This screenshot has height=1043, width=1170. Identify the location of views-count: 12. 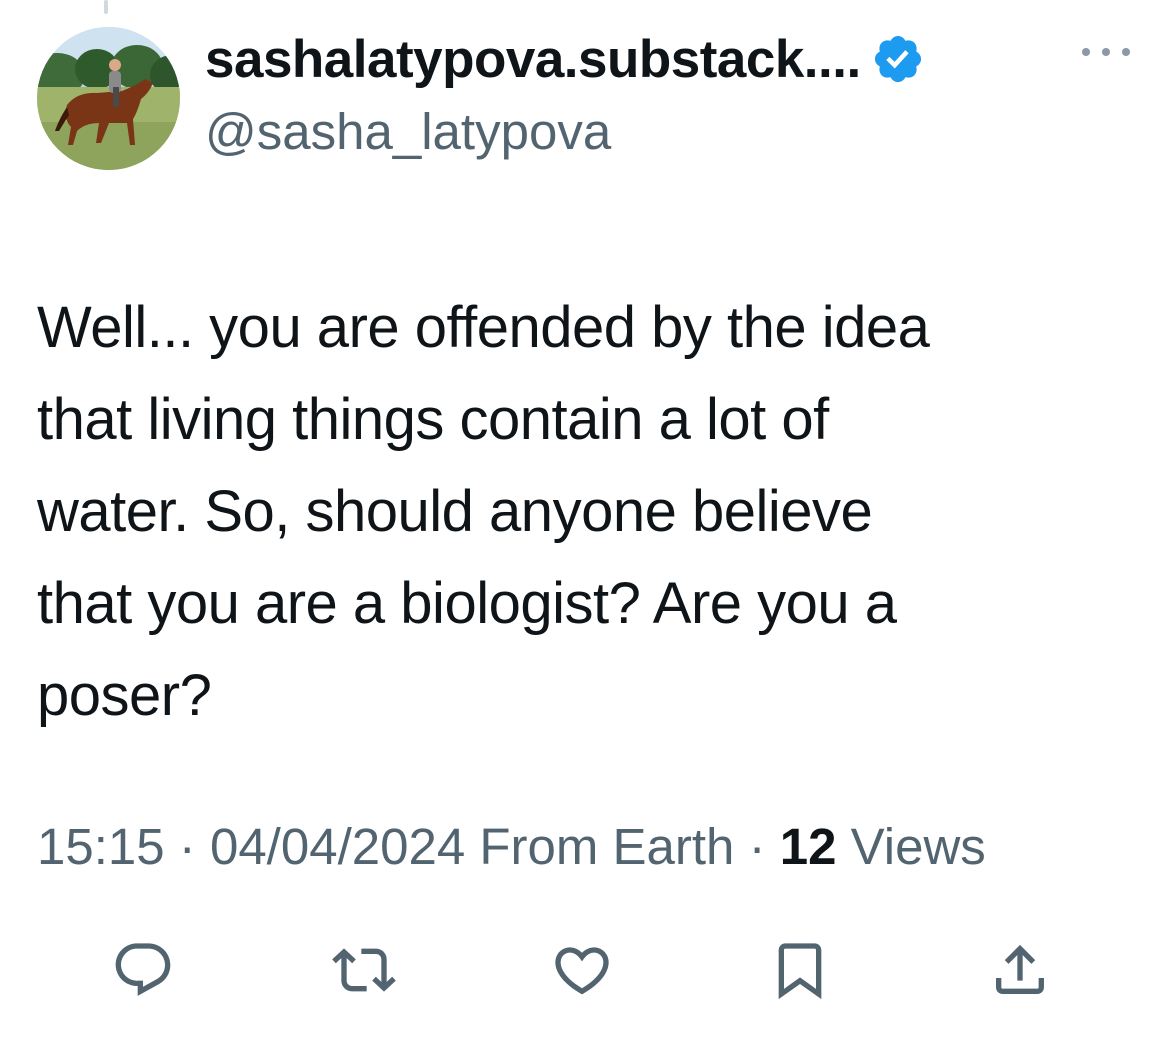
(808, 846).